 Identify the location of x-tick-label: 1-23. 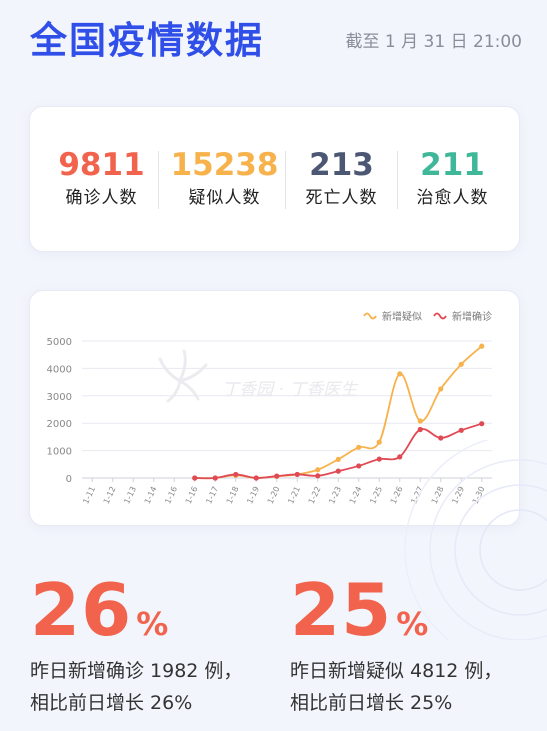
(335, 495).